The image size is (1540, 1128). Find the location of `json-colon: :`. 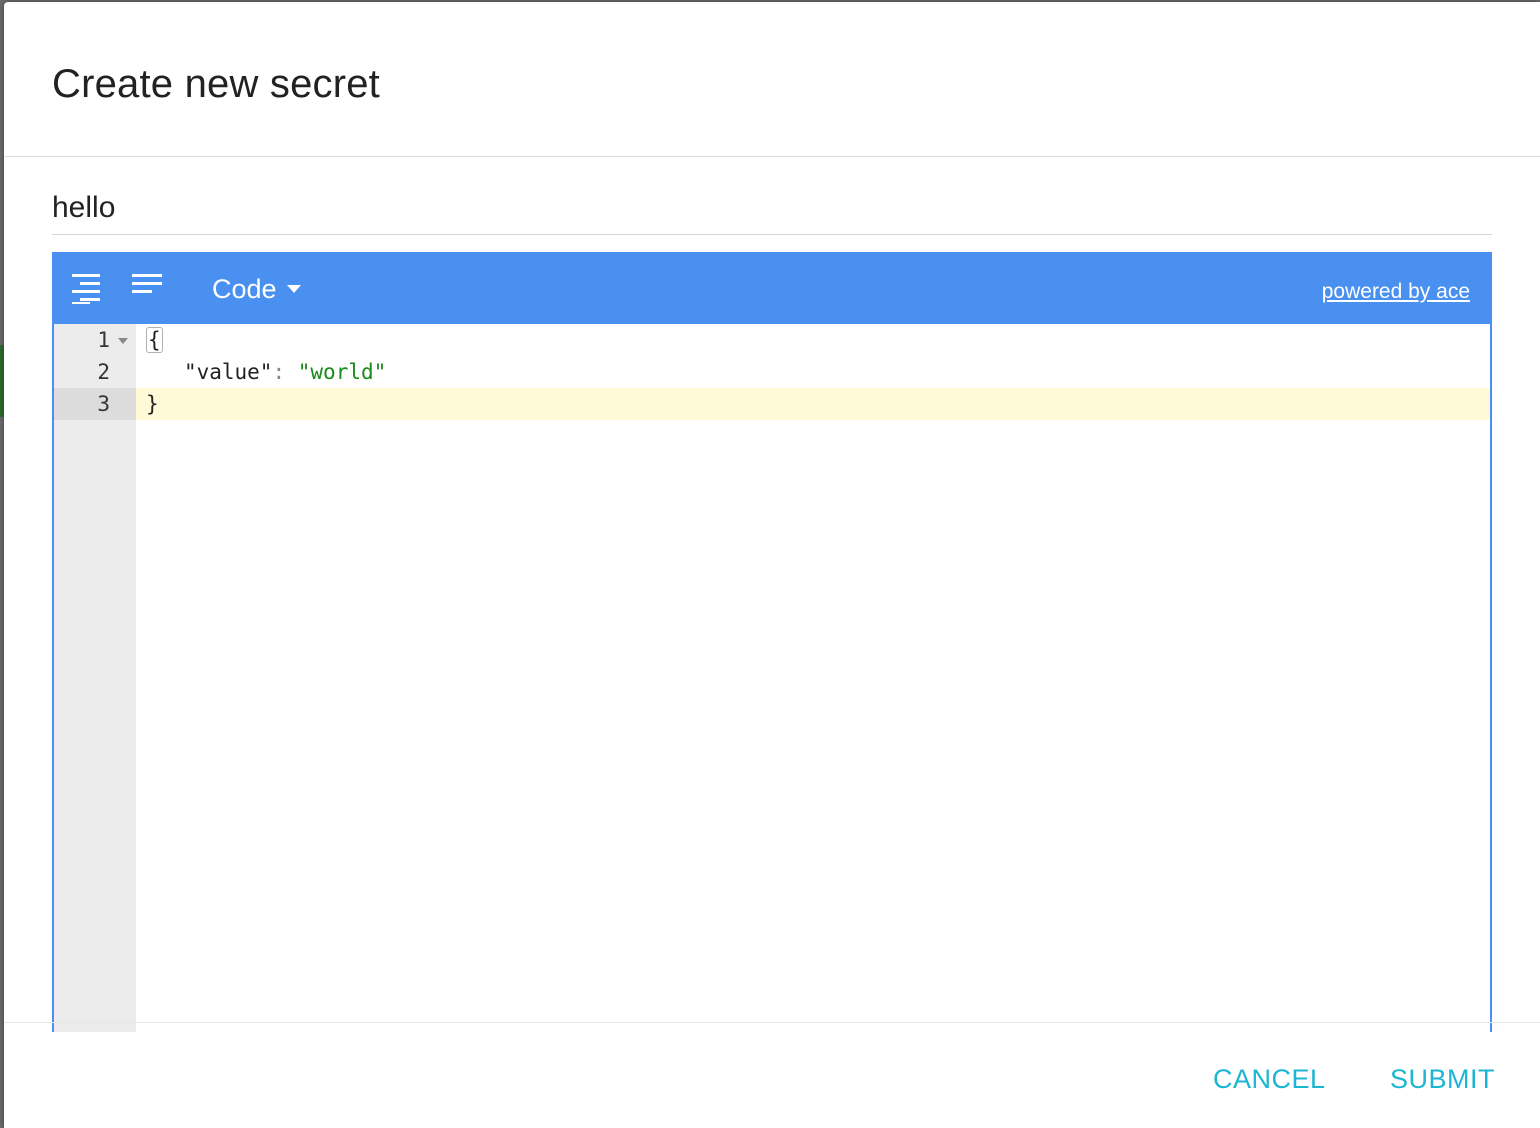

json-colon: : is located at coordinates (279, 372).